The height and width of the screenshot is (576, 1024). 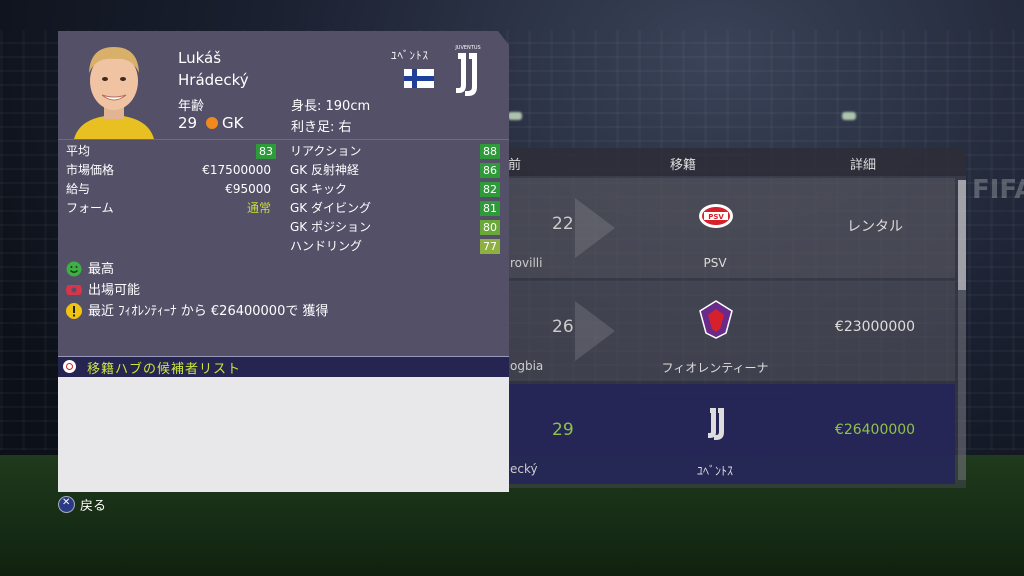 What do you see at coordinates (74, 311) in the screenshot?
I see `alert-icon` at bounding box center [74, 311].